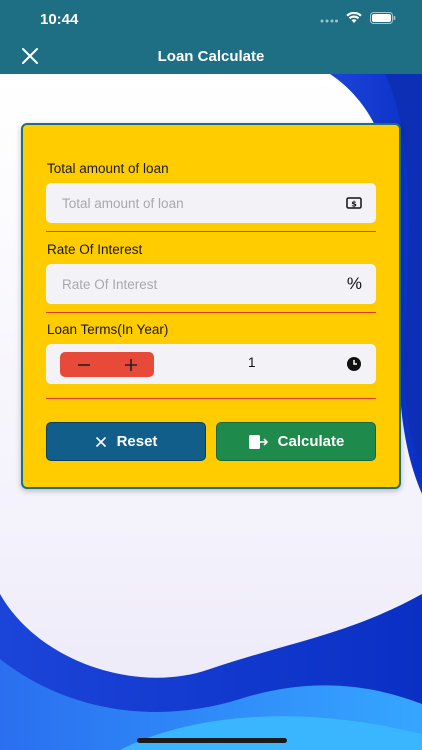 This screenshot has height=750, width=422. Describe the element at coordinates (108, 329) in the screenshot. I see `terms-label: Loan Terms(In Year)` at that location.